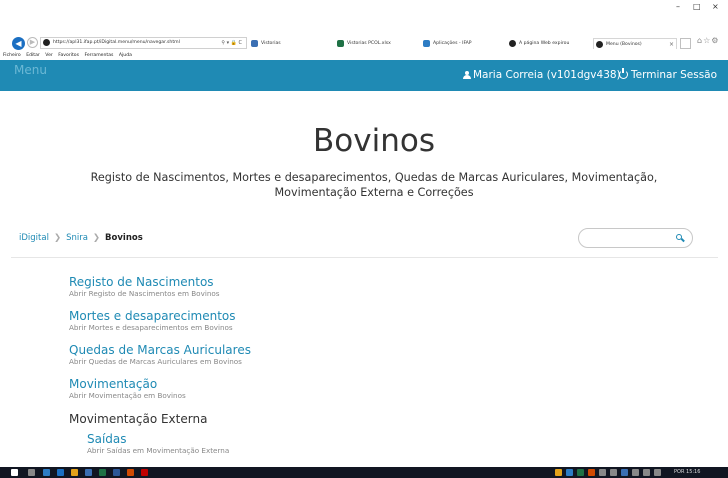 The height and width of the screenshot is (478, 728). Describe the element at coordinates (629, 238) in the screenshot. I see `search-input` at that location.